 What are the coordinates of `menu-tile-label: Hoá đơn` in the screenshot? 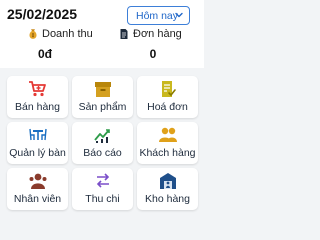 It's located at (167, 107).